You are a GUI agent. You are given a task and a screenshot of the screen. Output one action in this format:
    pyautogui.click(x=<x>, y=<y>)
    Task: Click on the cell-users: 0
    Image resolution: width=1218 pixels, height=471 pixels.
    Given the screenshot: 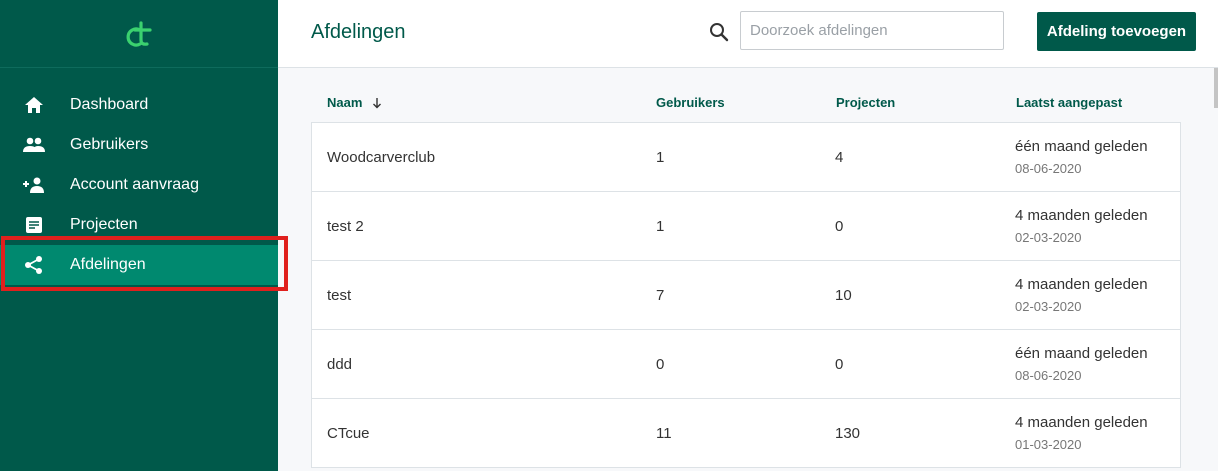 What is the action you would take?
    pyautogui.click(x=660, y=364)
    